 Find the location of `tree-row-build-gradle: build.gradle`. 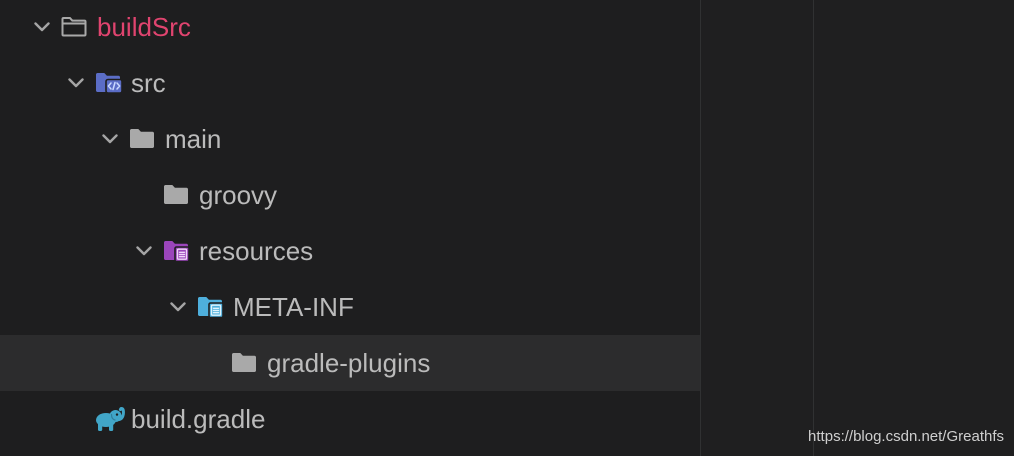

tree-row-build-gradle: build.gradle is located at coordinates (350, 419).